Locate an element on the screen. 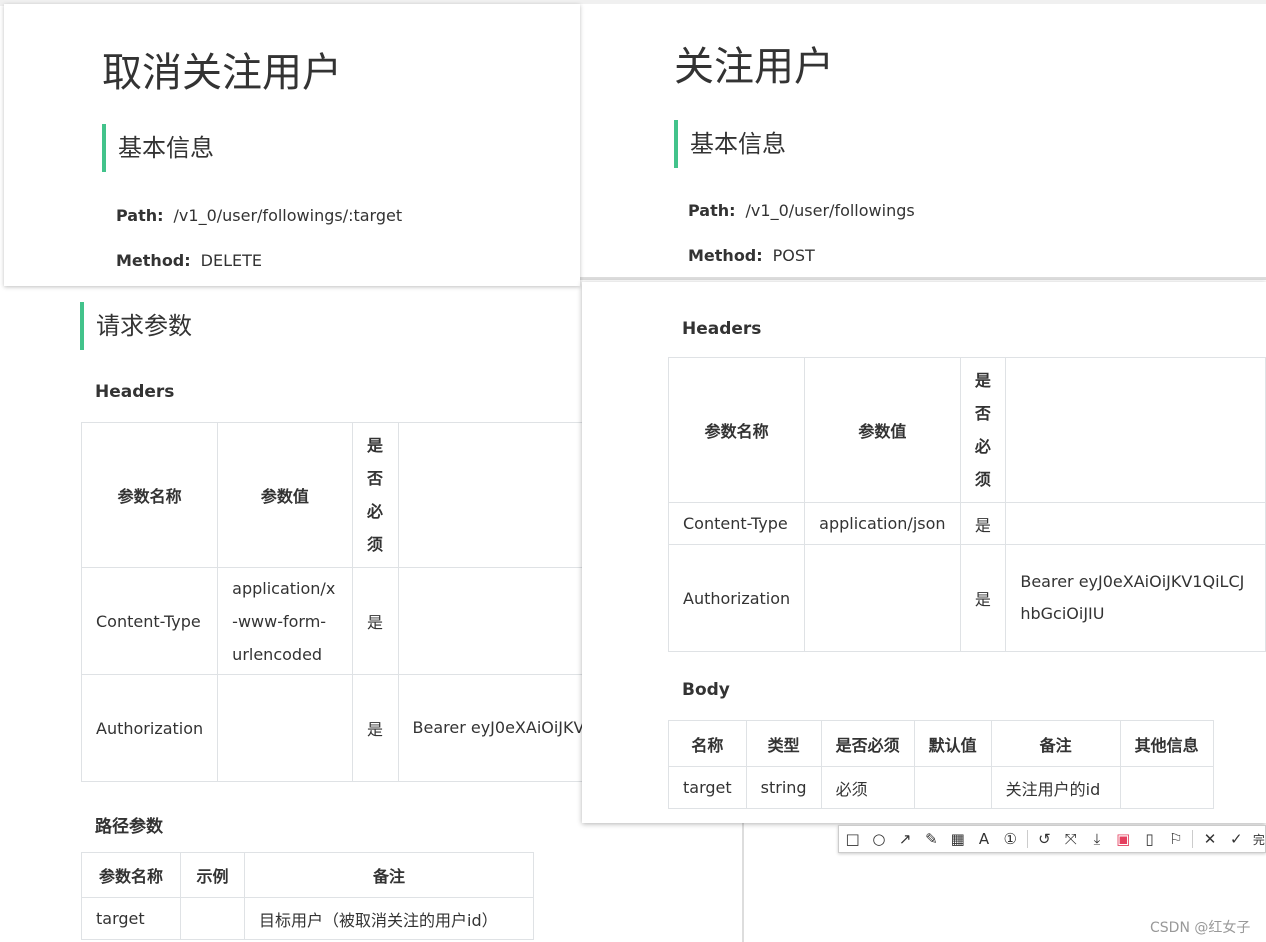  table-row: target 目标用户（被取消关注的用户id） is located at coordinates (307, 918).